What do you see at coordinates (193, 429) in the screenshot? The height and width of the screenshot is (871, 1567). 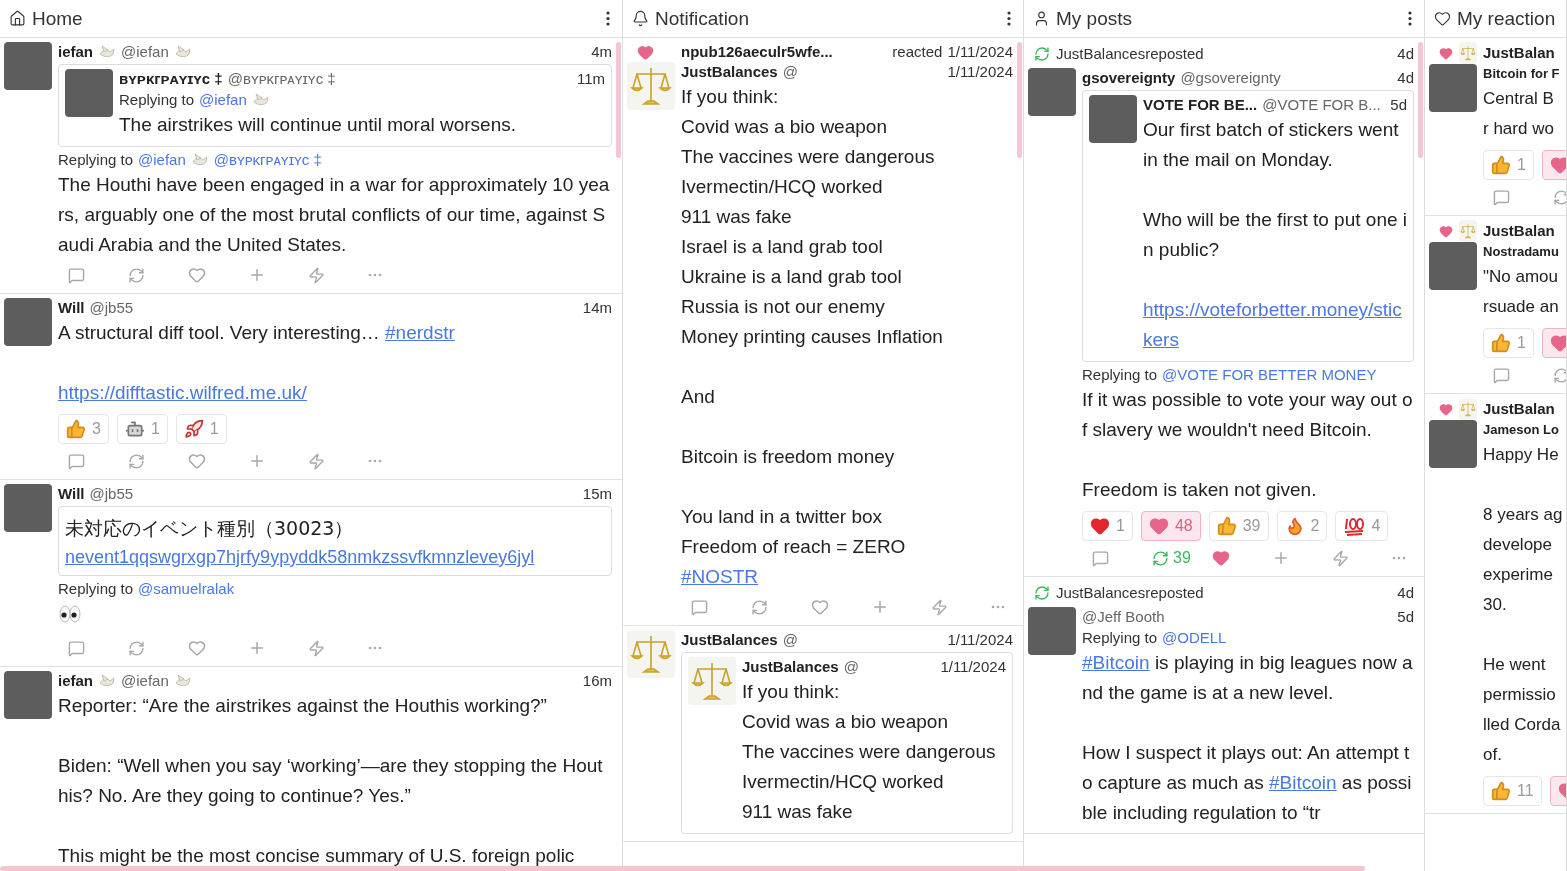 I see `rocket-icon` at bounding box center [193, 429].